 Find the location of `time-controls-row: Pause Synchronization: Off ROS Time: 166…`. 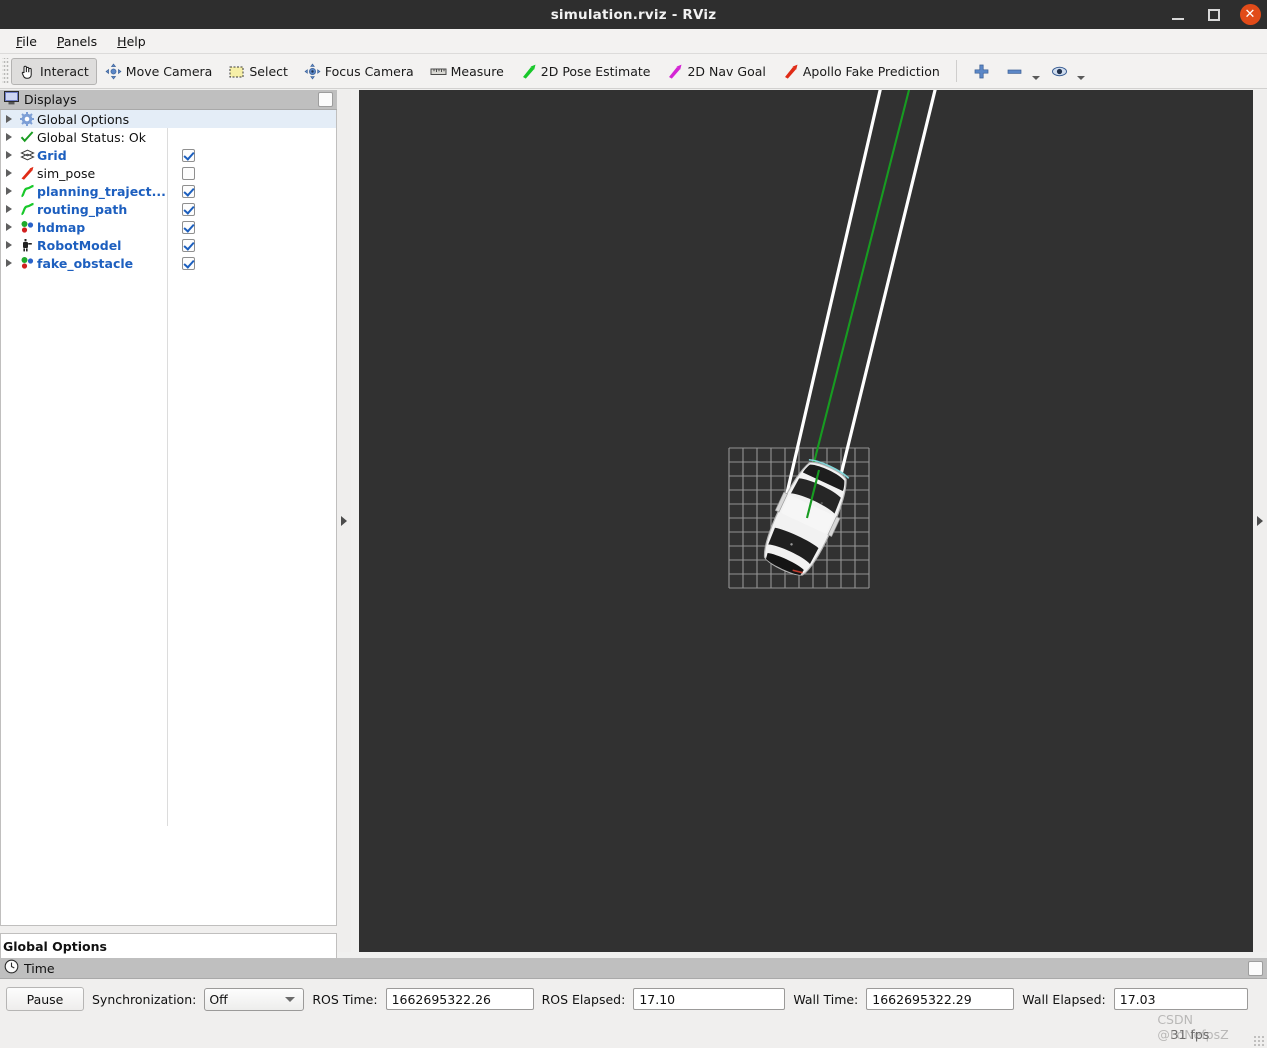

time-controls-row: Pause Synchronization: Off ROS Time: 166… is located at coordinates (633, 999).